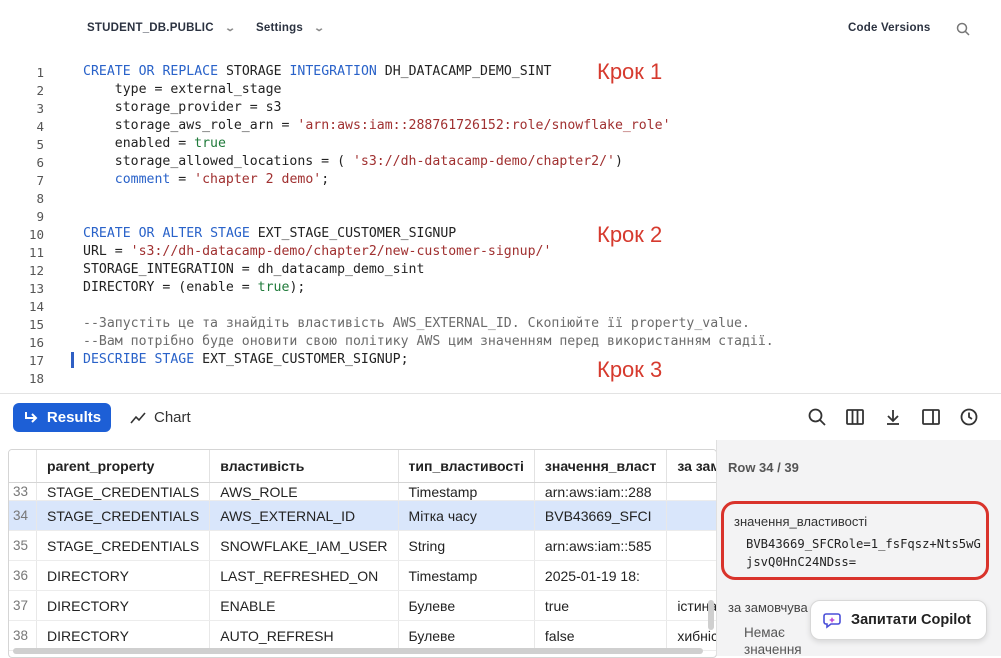 The height and width of the screenshot is (658, 1001). What do you see at coordinates (768, 607) in the screenshot?
I see `default-label: за замовчува` at bounding box center [768, 607].